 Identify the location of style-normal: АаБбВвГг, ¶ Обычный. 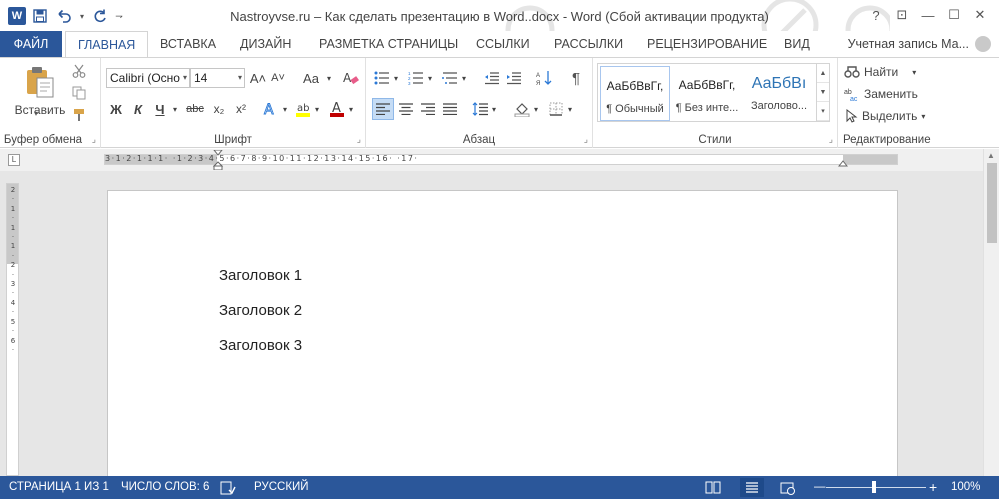
(635, 93).